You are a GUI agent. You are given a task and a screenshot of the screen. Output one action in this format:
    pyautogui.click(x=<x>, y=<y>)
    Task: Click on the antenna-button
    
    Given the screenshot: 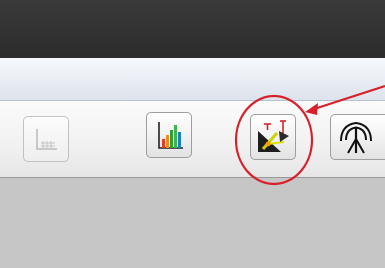 What is the action you would take?
    pyautogui.click(x=357, y=137)
    